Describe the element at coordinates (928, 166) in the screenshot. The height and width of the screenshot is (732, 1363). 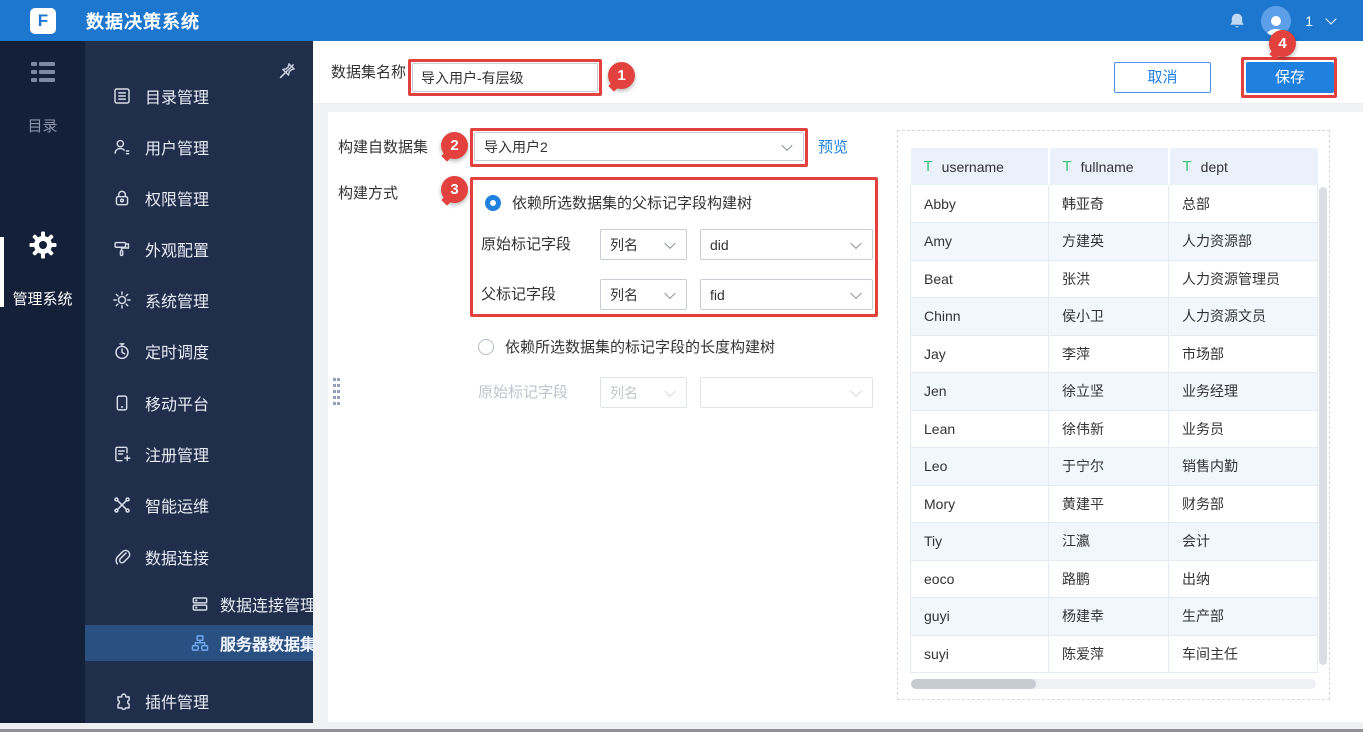
I see `text-type-icon: T` at that location.